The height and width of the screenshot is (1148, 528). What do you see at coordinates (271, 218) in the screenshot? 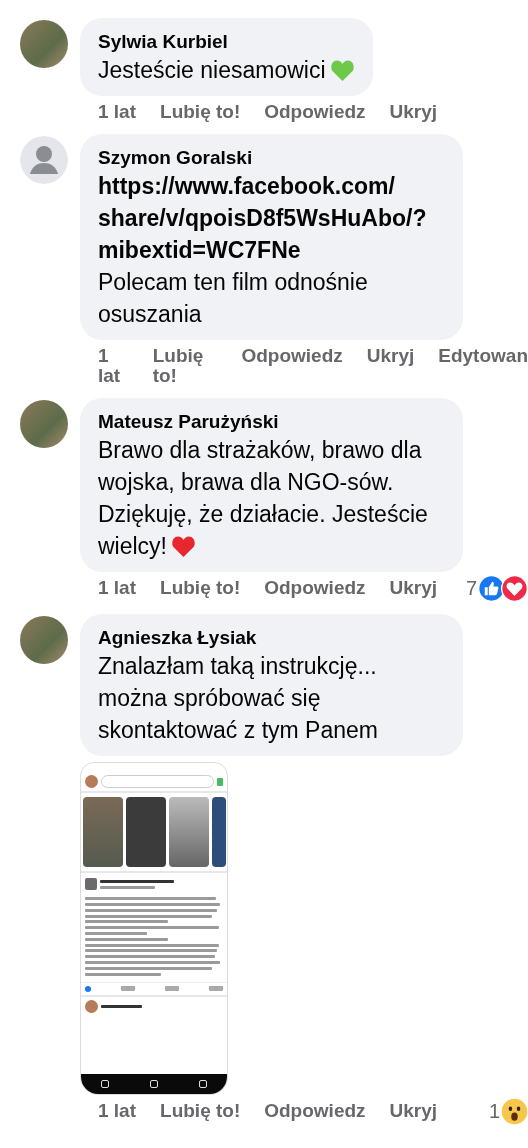
I see `shared-link: https://www.facebook.com/share/v/qpoisD8f5WsHuAbo/?mibextid=WC7FNe` at bounding box center [271, 218].